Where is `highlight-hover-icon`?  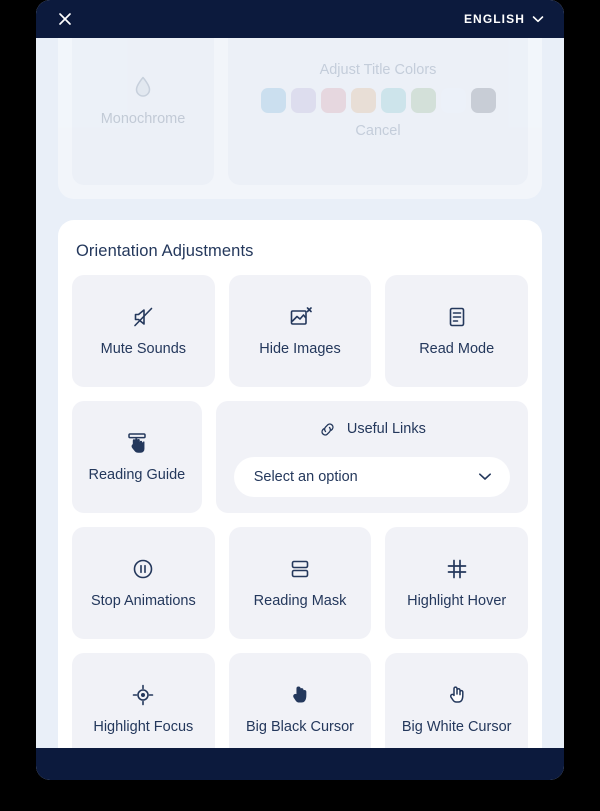 highlight-hover-icon is located at coordinates (457, 569).